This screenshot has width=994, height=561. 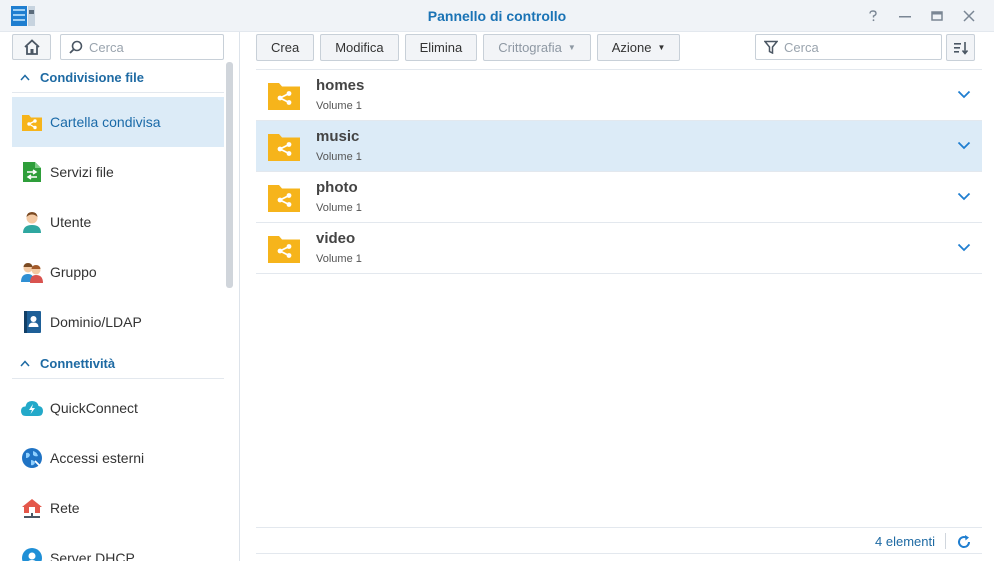 I want to click on section-label: Connettività, so click(x=78, y=363).